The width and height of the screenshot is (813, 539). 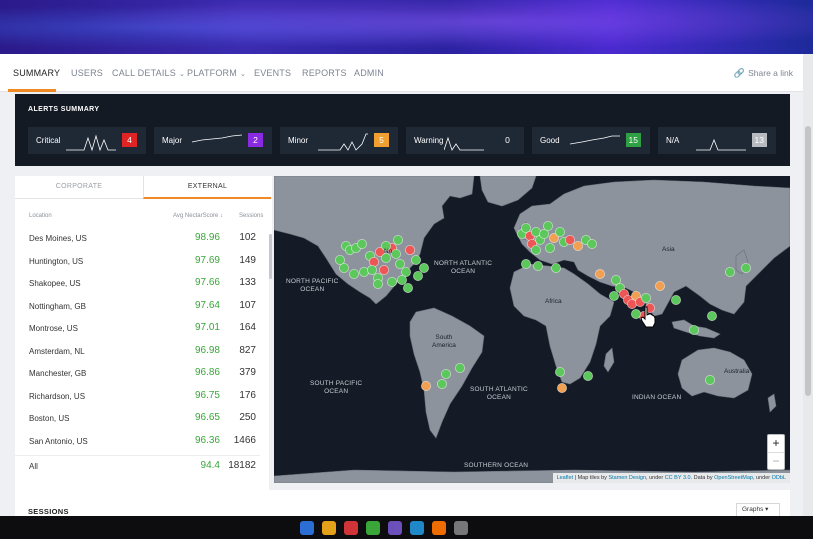 I want to click on odbl-link: ODbL, so click(x=779, y=478).